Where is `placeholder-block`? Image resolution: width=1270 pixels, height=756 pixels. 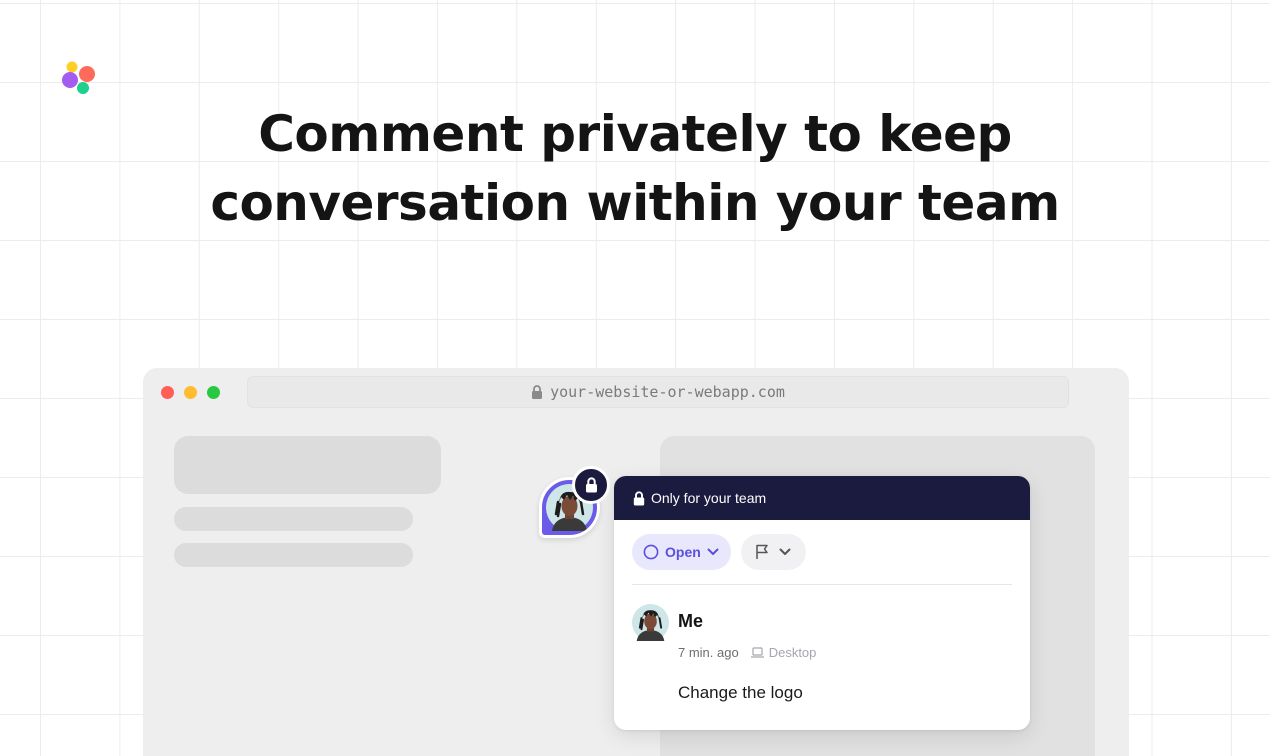
placeholder-block is located at coordinates (307, 465).